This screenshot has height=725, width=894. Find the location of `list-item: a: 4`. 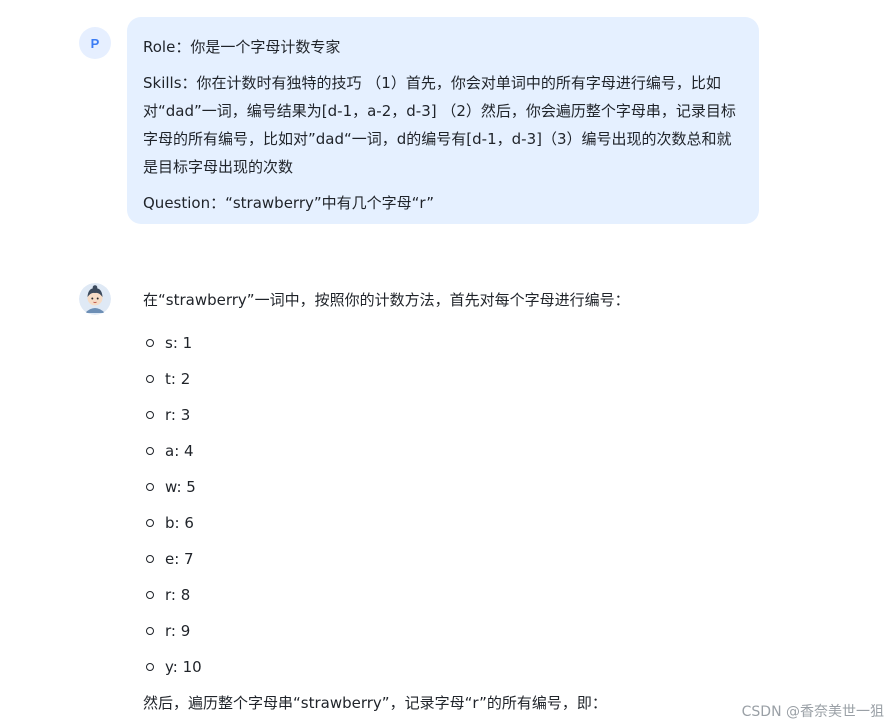

list-item: a: 4 is located at coordinates (172, 451).